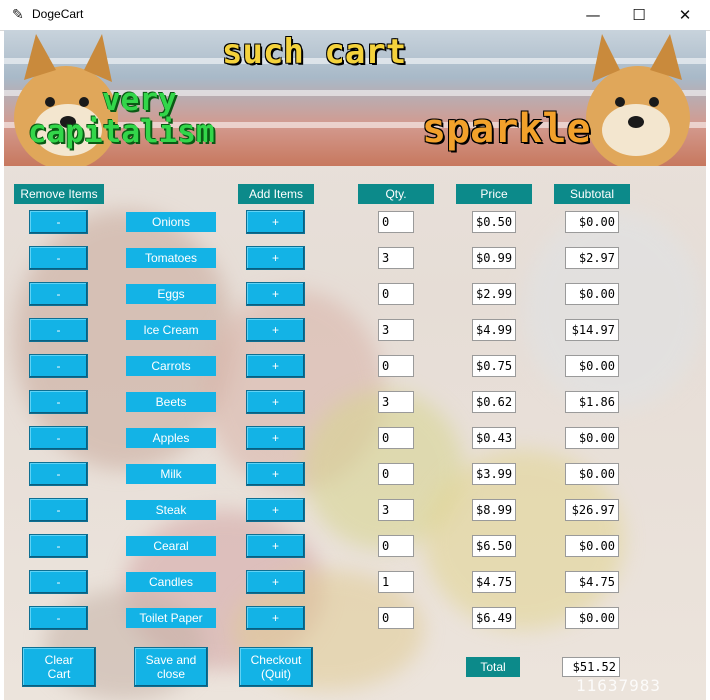  Describe the element at coordinates (171, 510) in the screenshot. I see `item-name-label: Steak` at that location.